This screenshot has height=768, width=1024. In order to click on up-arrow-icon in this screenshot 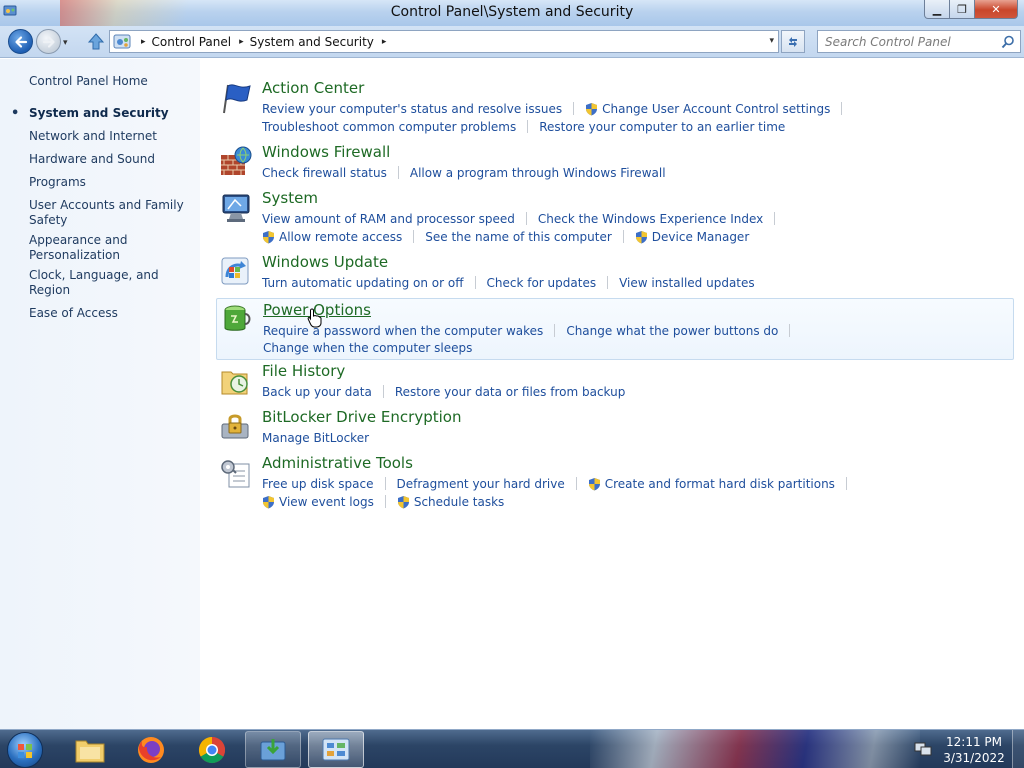, I will do `click(96, 42)`.